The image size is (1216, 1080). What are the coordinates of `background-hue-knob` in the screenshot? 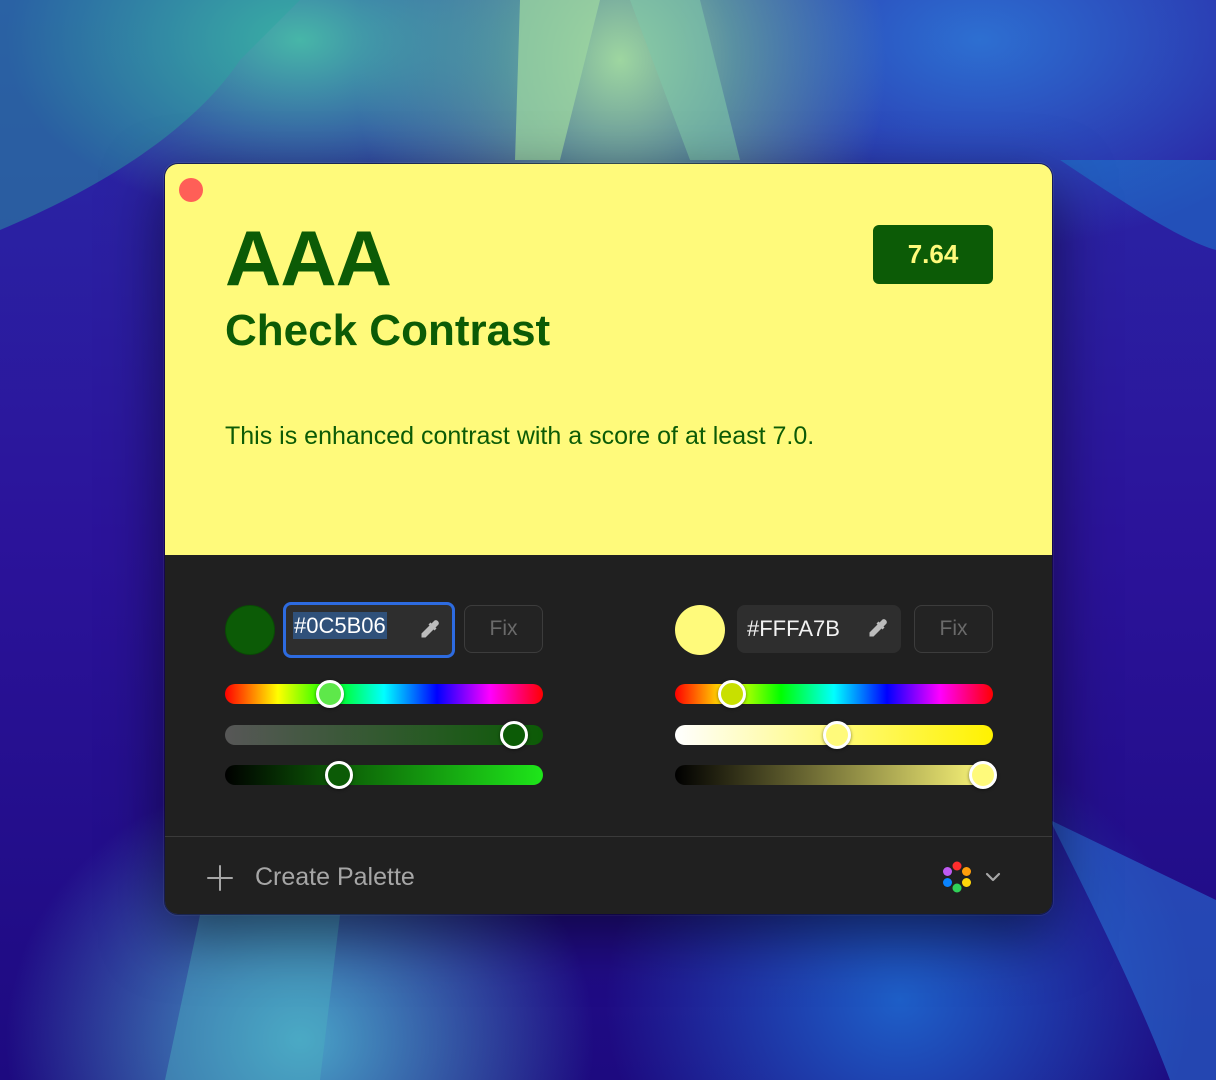 It's located at (732, 694).